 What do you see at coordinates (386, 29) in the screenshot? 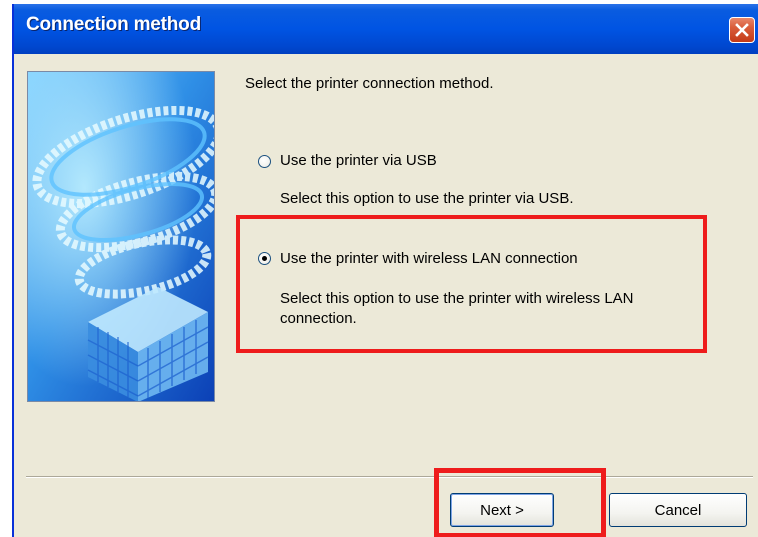
I see `title-bar: Connection method` at bounding box center [386, 29].